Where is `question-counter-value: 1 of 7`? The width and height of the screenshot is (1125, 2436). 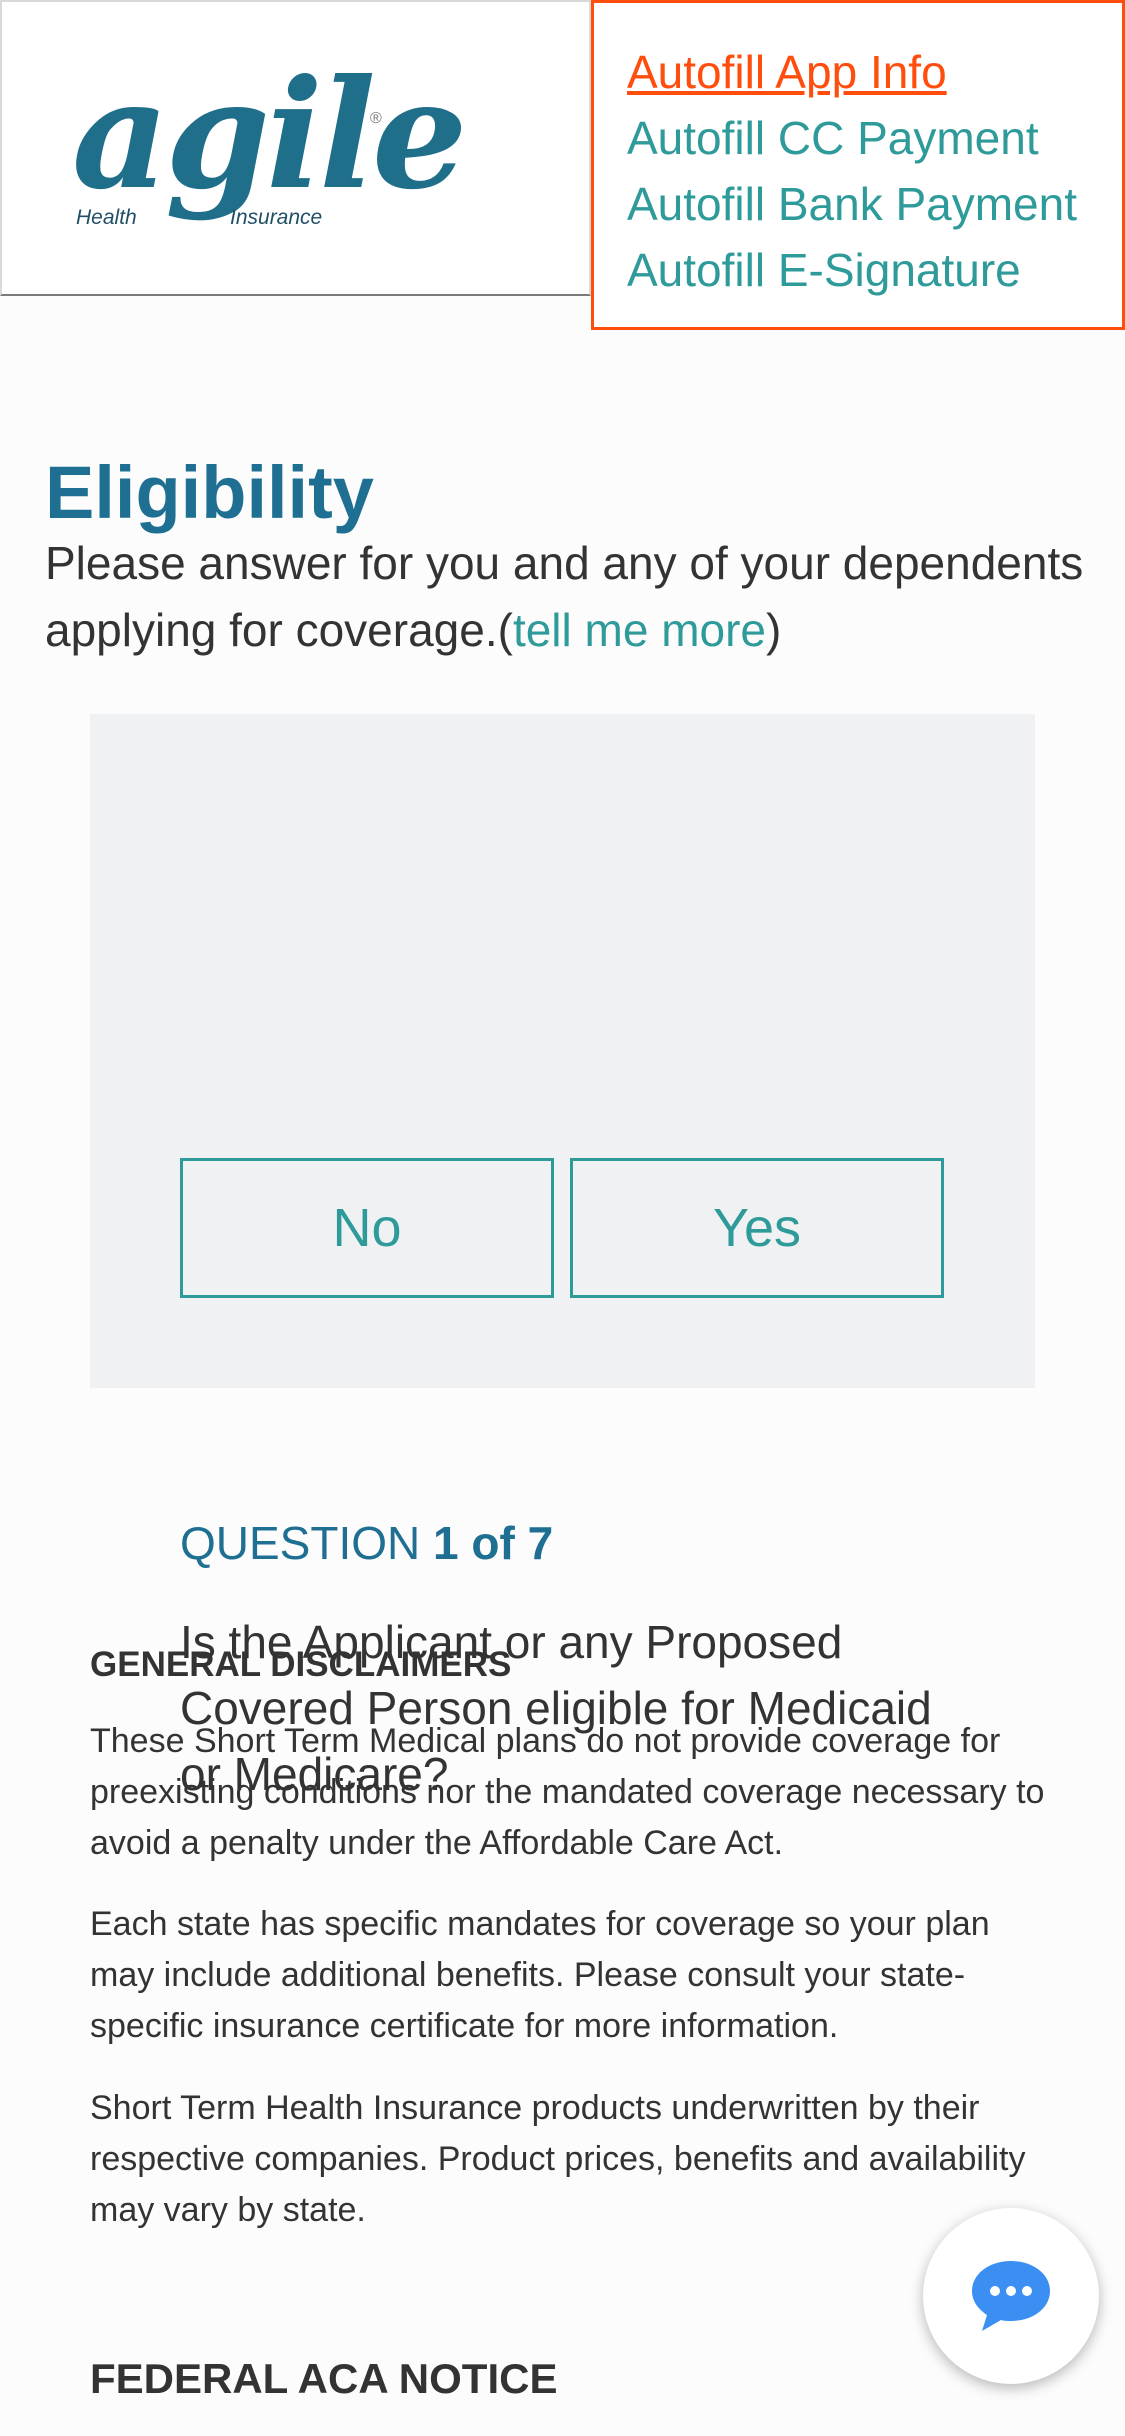 question-counter-value: 1 of 7 is located at coordinates (493, 1543).